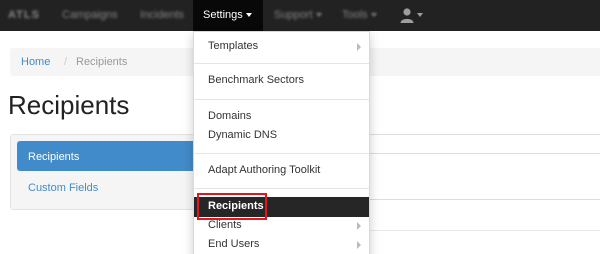  Describe the element at coordinates (162, 15) in the screenshot. I see `nav-incidents: Incidents` at that location.